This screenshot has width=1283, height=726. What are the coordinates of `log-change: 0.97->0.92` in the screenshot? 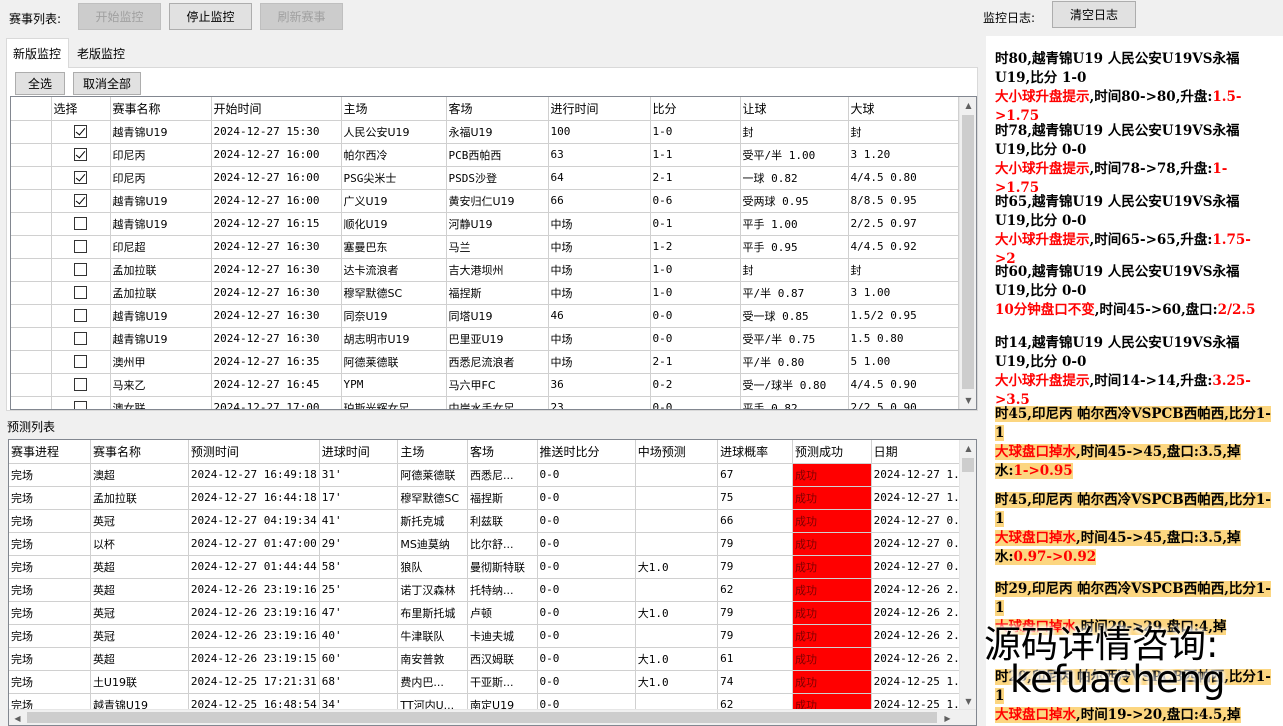 It's located at (1055, 557).